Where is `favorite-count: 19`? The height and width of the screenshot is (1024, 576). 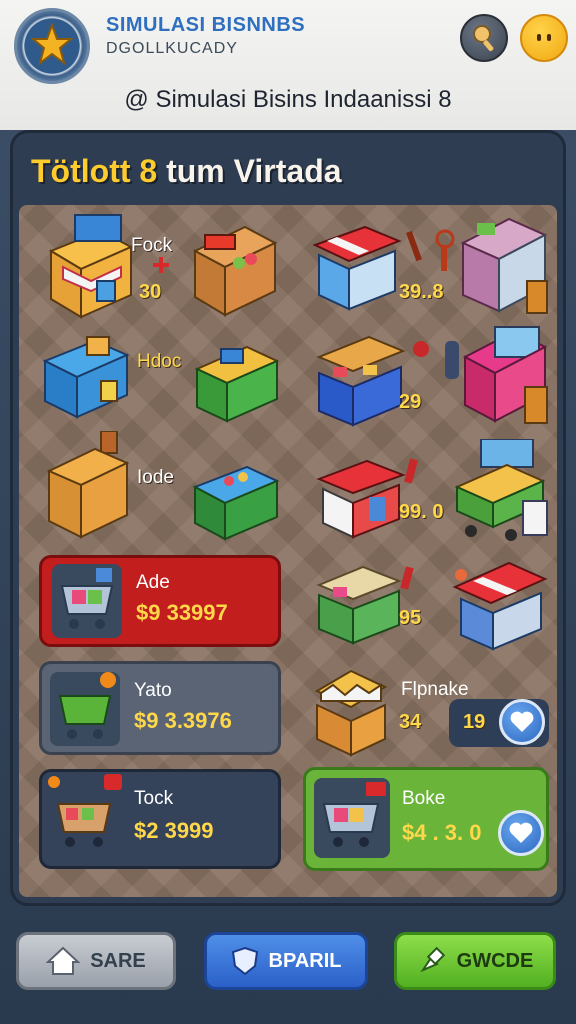 favorite-count: 19 is located at coordinates (474, 722).